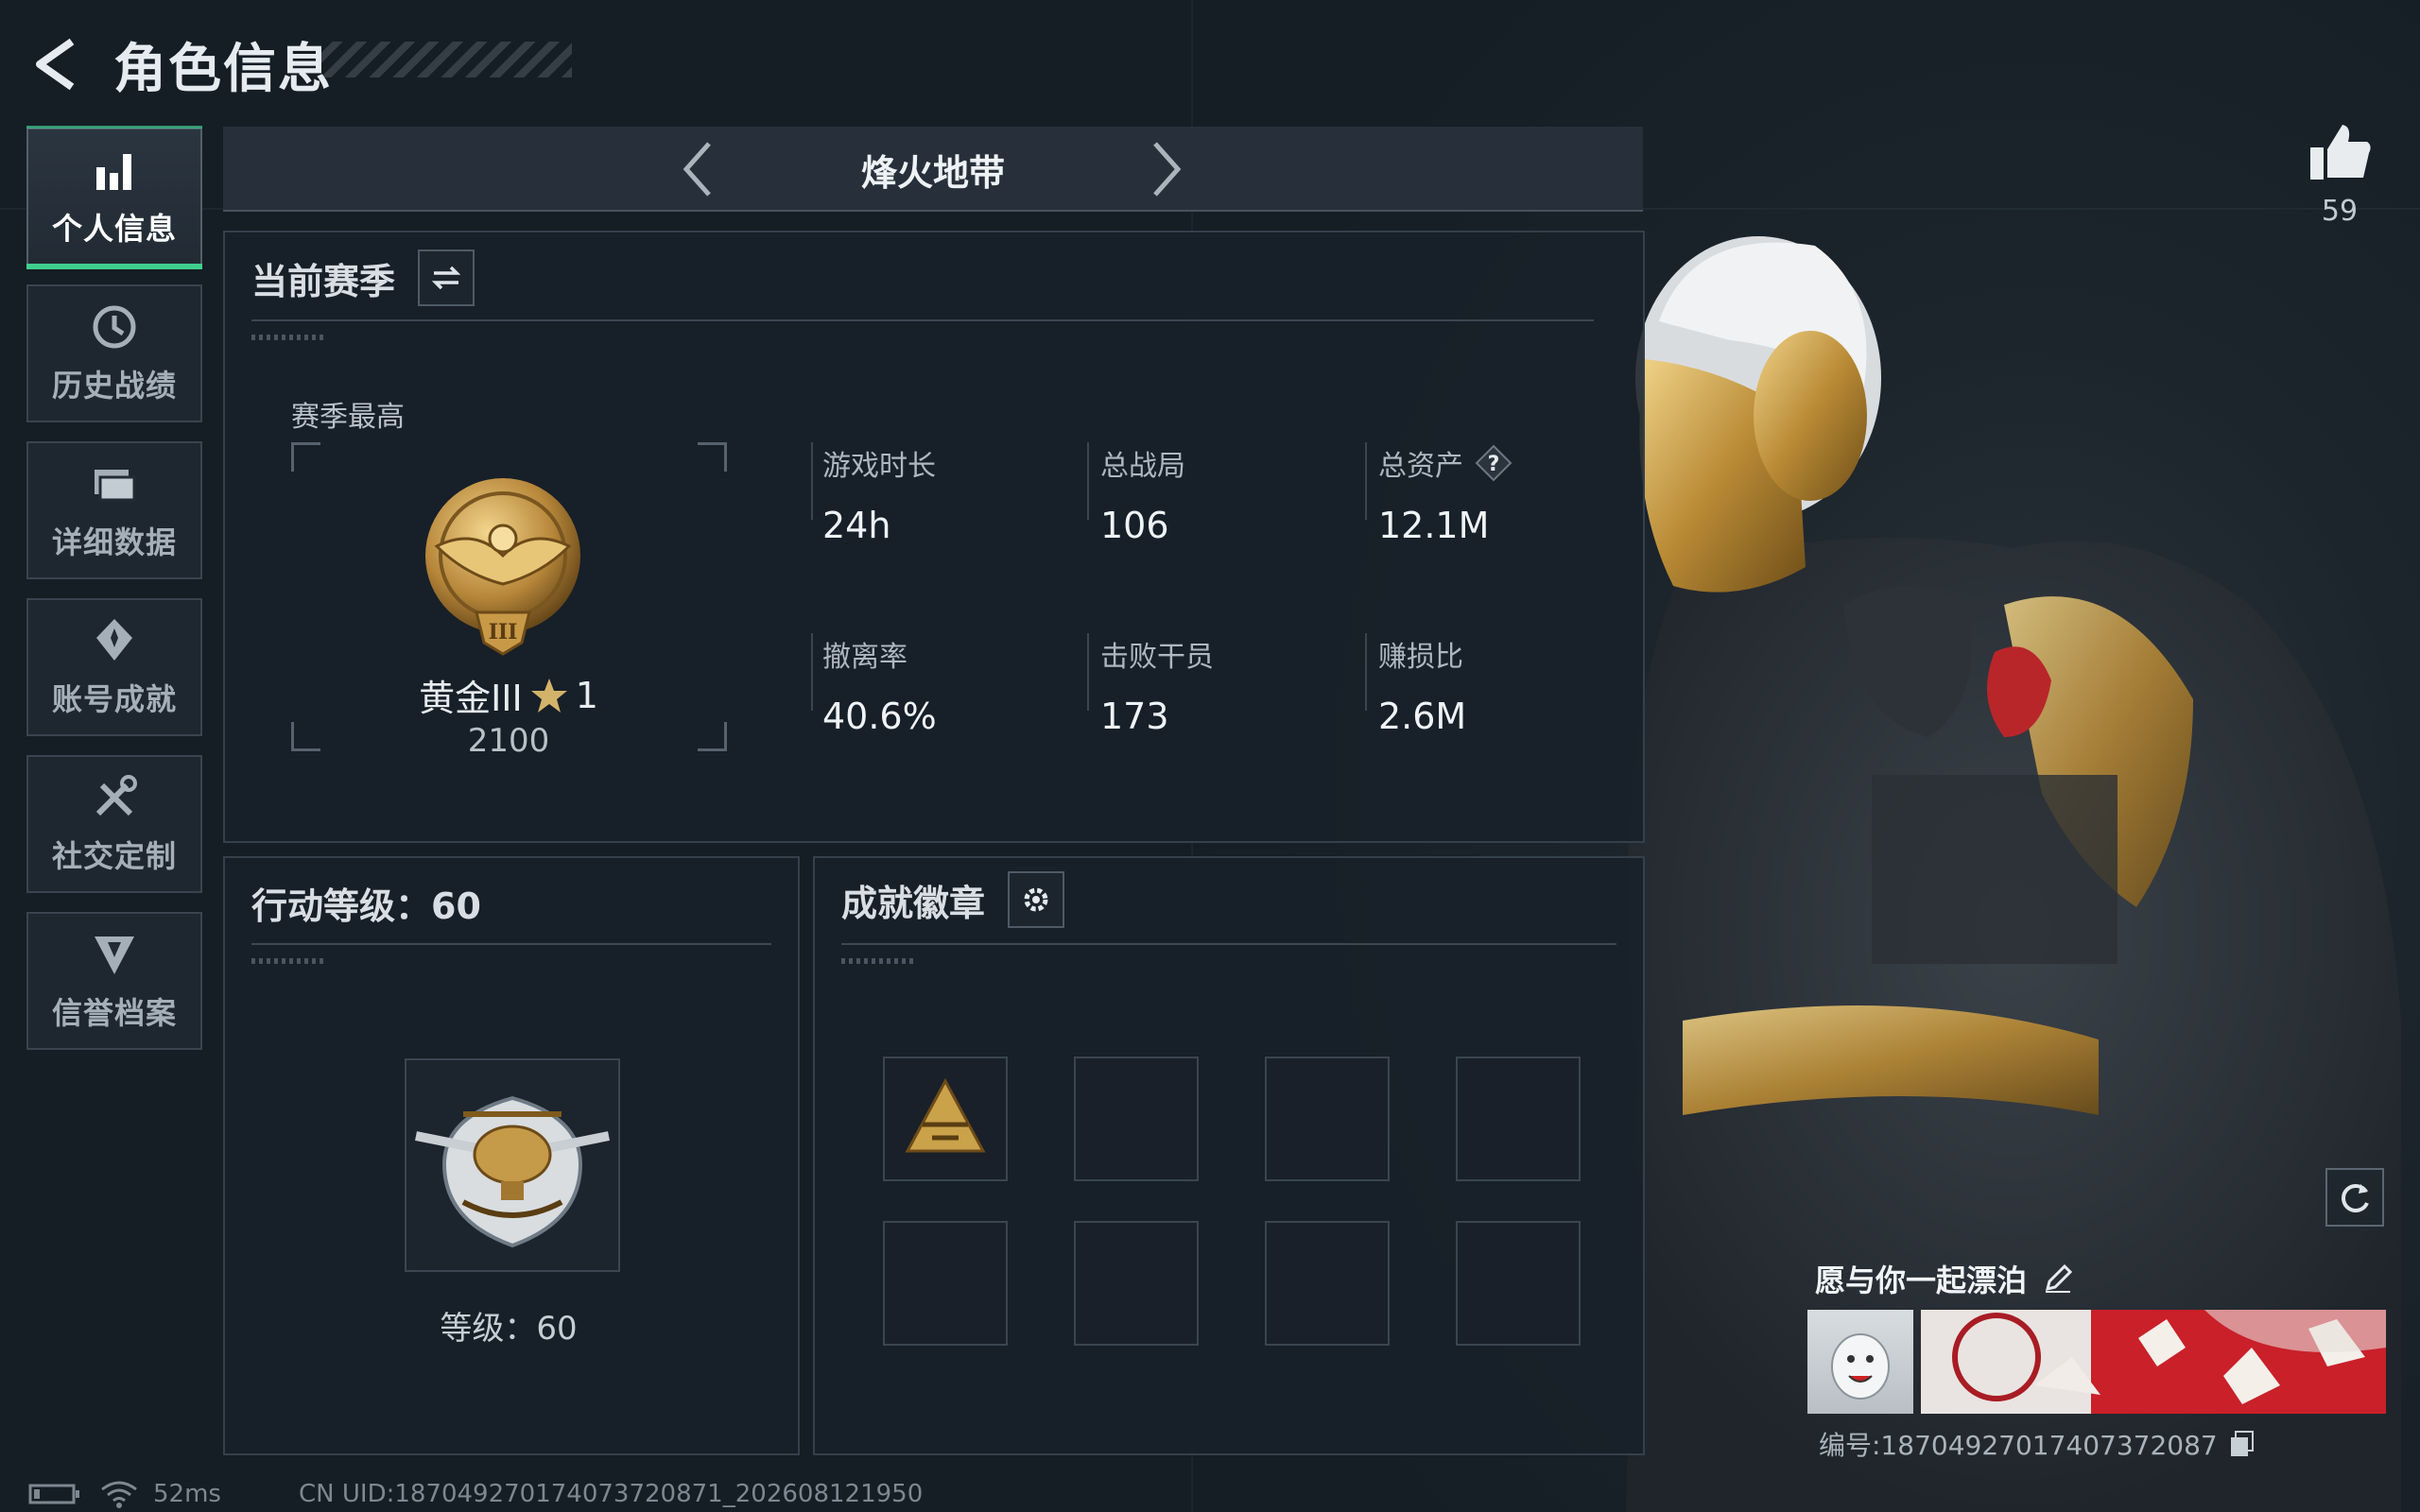 The height and width of the screenshot is (1512, 2420). I want to click on stat-operators-defeated: 击败干员 173, so click(1157, 685).